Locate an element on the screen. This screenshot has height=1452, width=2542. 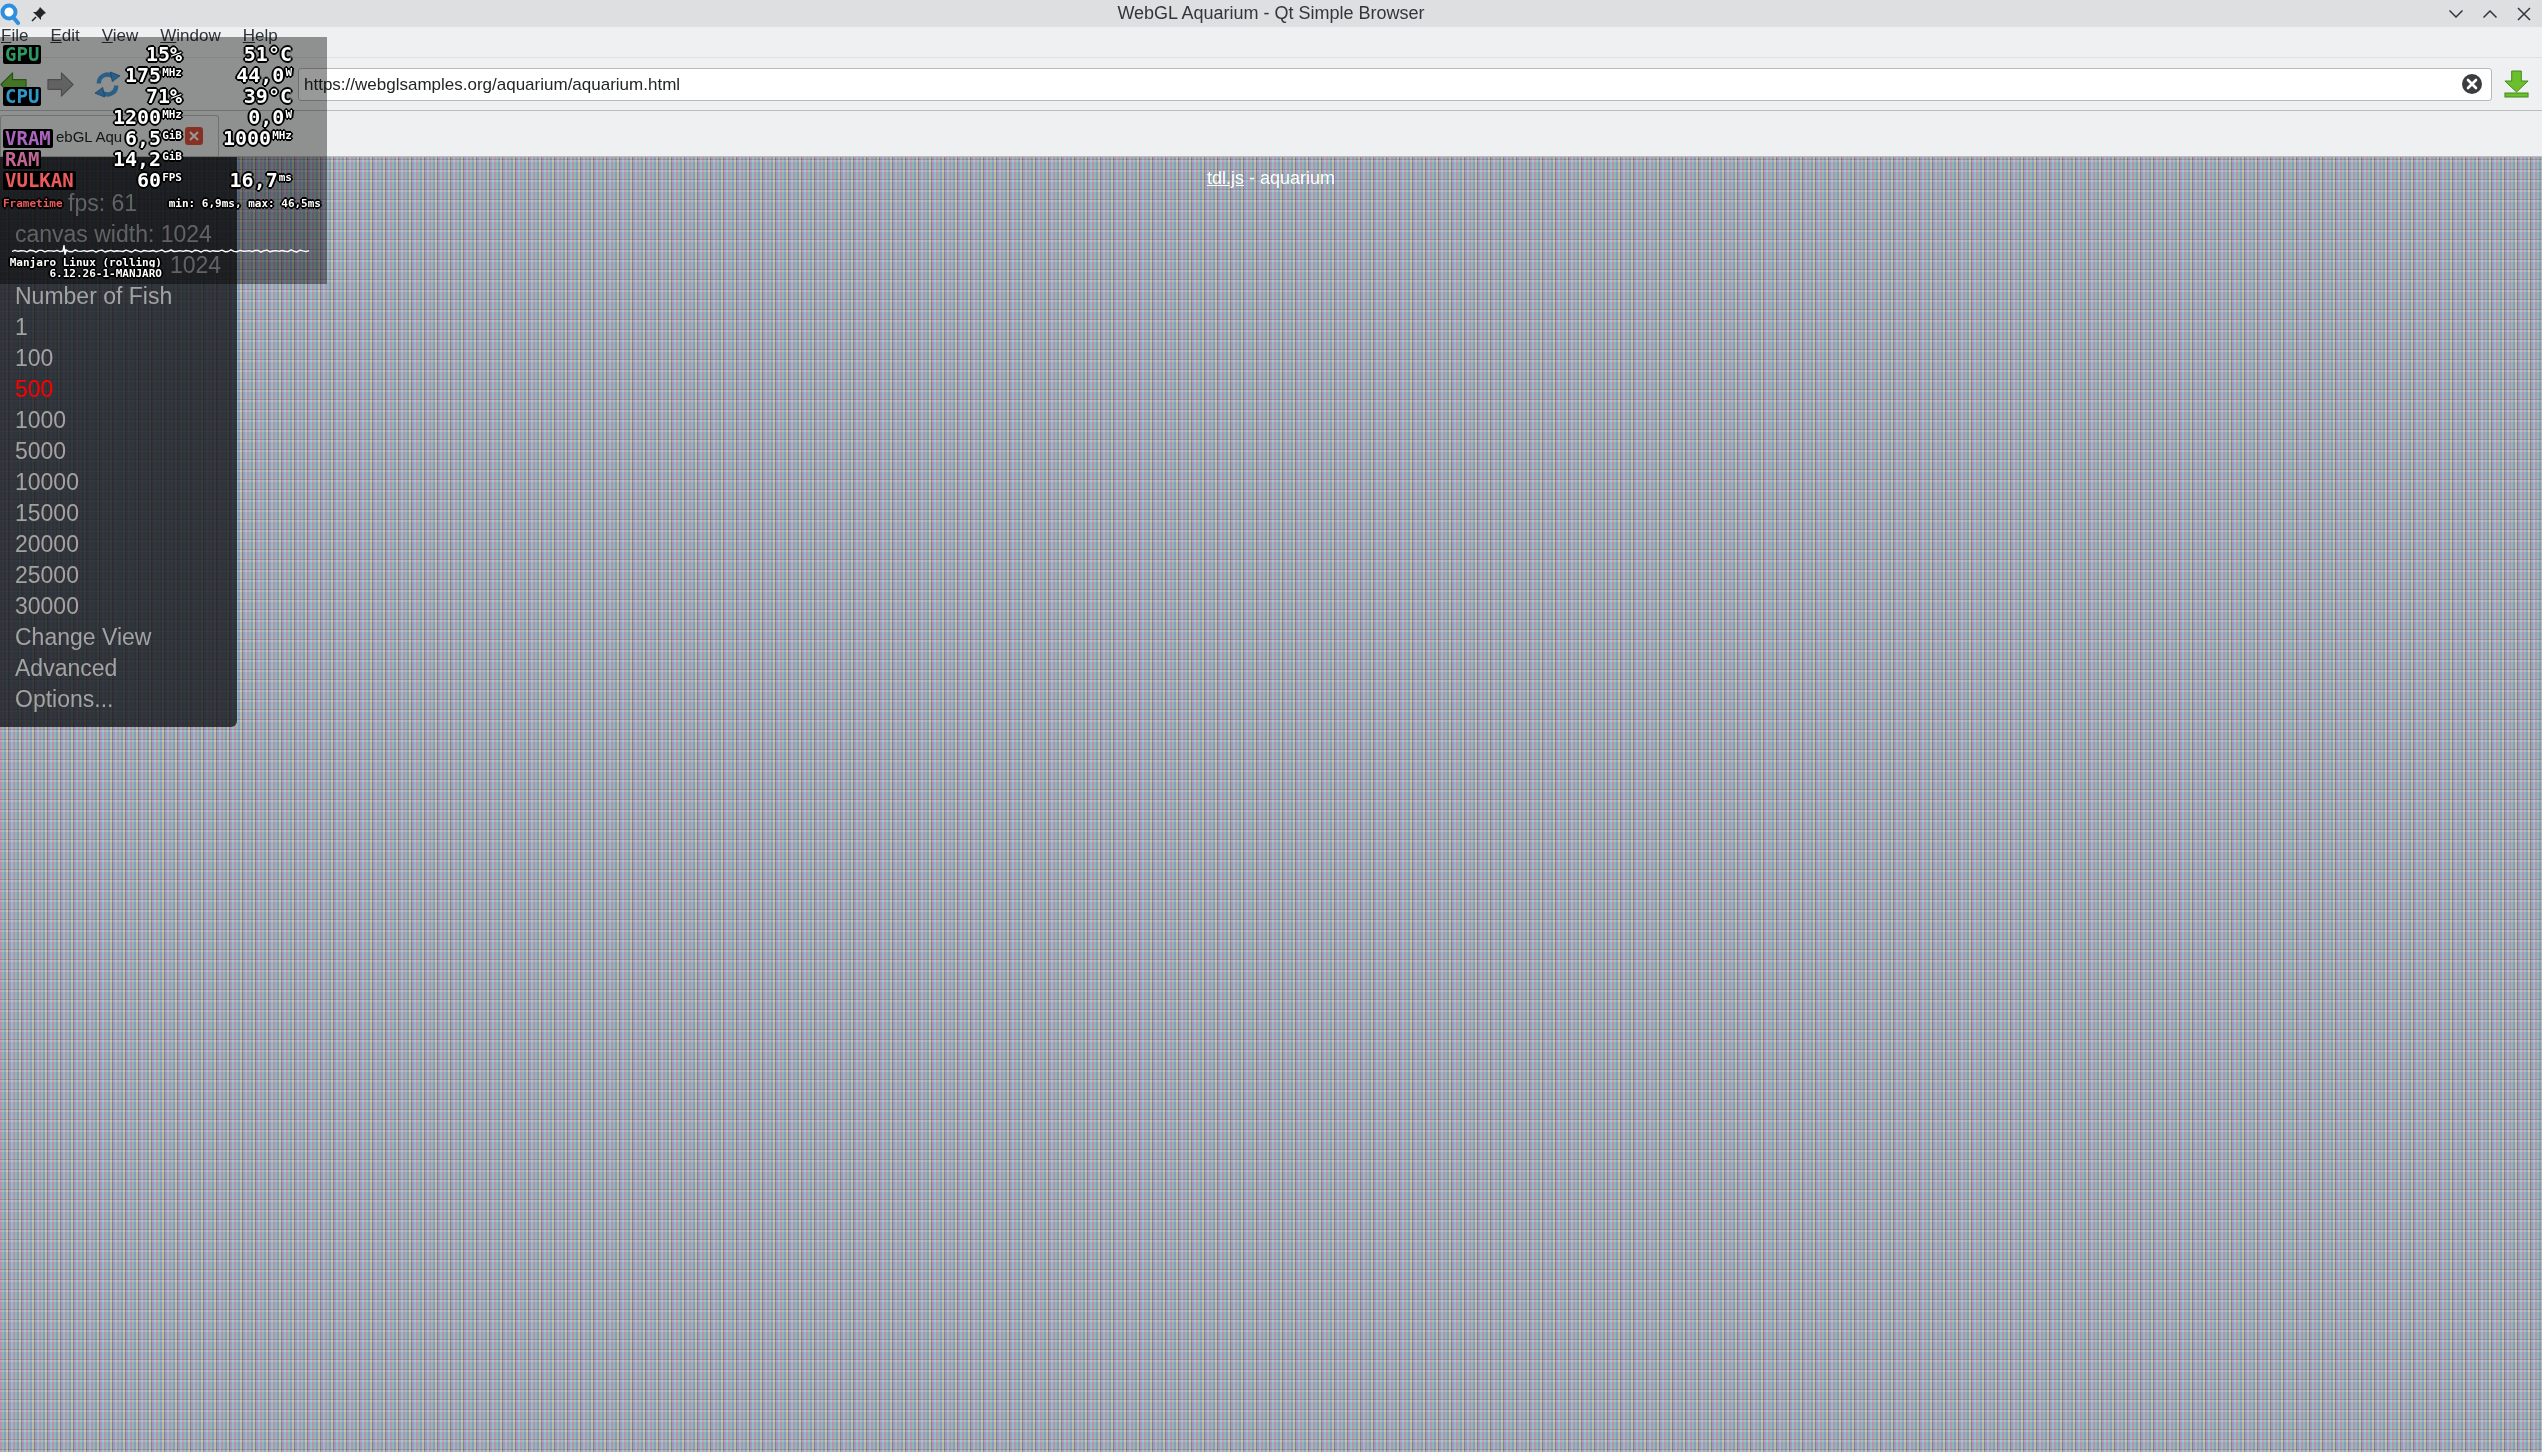
fish-count-option: 10000 is located at coordinates (47, 482).